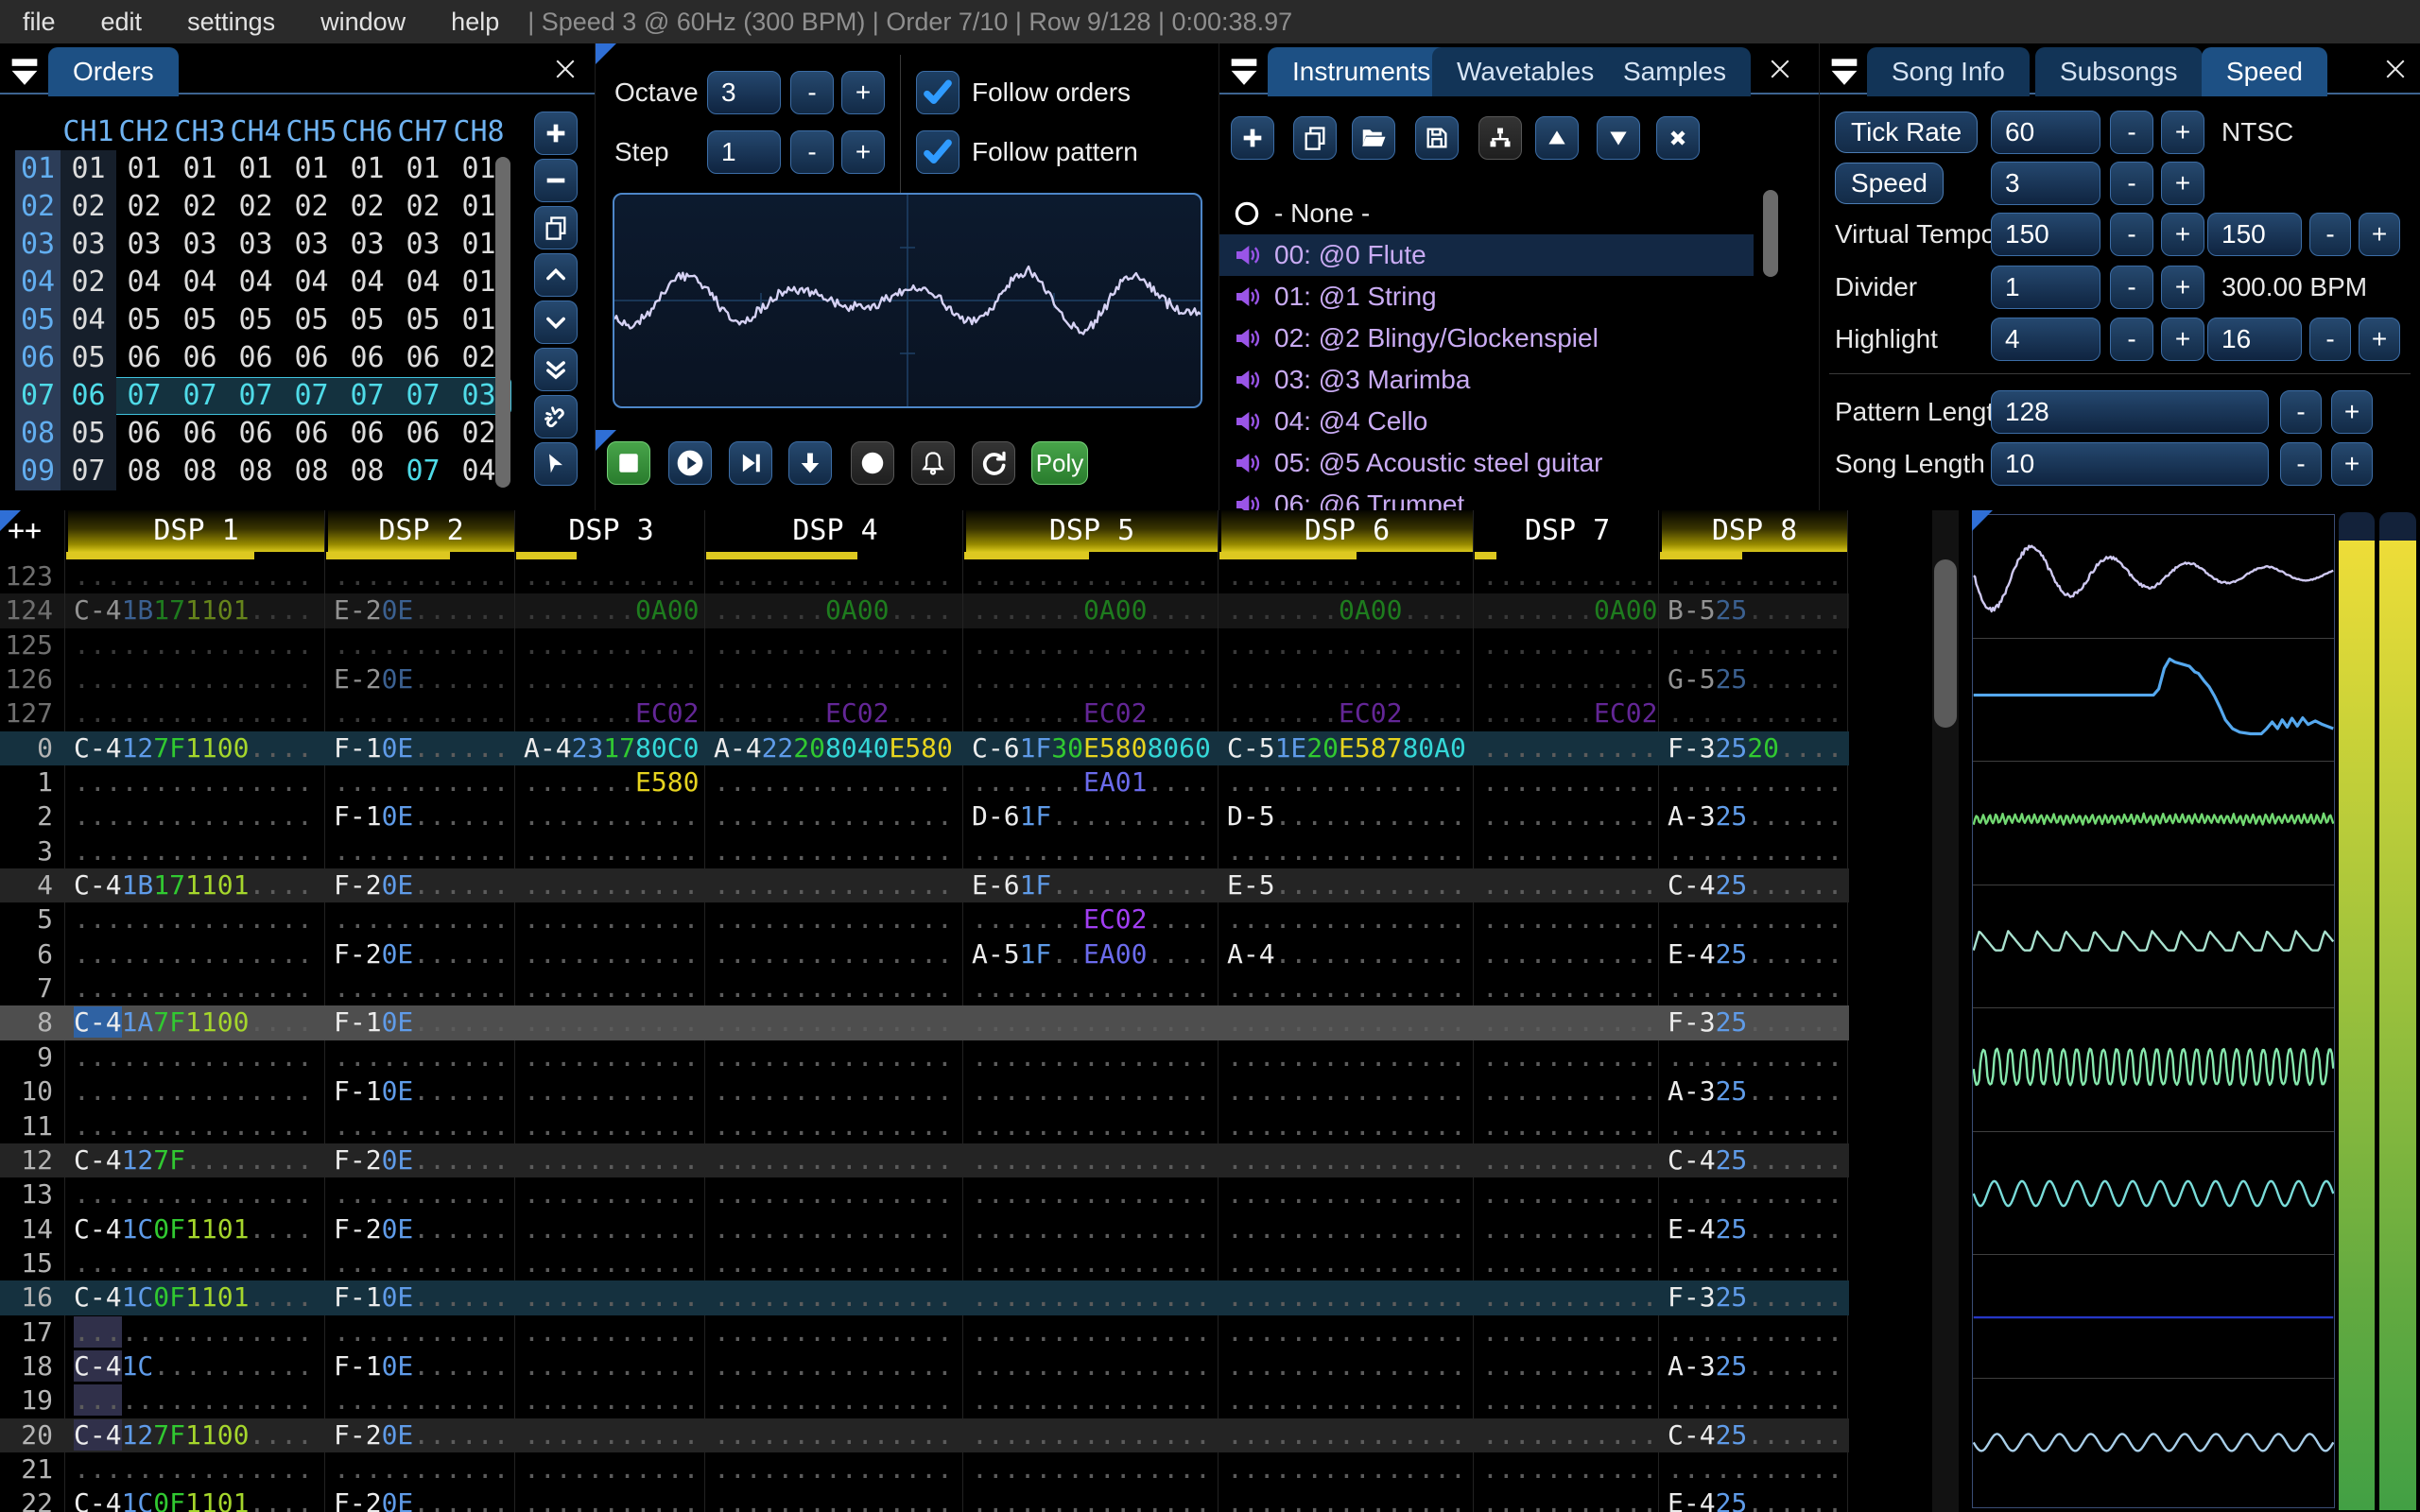 The height and width of the screenshot is (1512, 2420). I want to click on step-input: 1, so click(744, 152).